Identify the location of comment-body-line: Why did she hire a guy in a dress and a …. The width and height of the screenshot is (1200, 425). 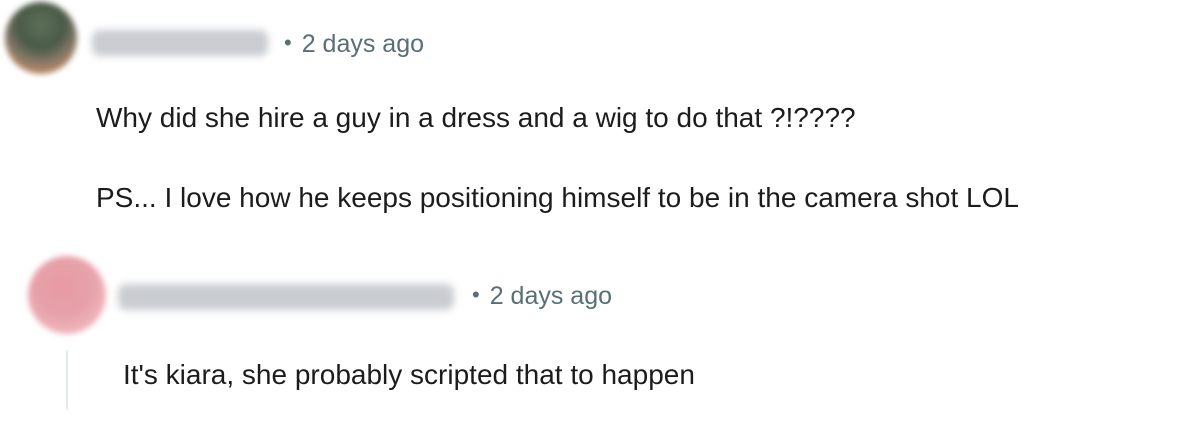
(476, 117).